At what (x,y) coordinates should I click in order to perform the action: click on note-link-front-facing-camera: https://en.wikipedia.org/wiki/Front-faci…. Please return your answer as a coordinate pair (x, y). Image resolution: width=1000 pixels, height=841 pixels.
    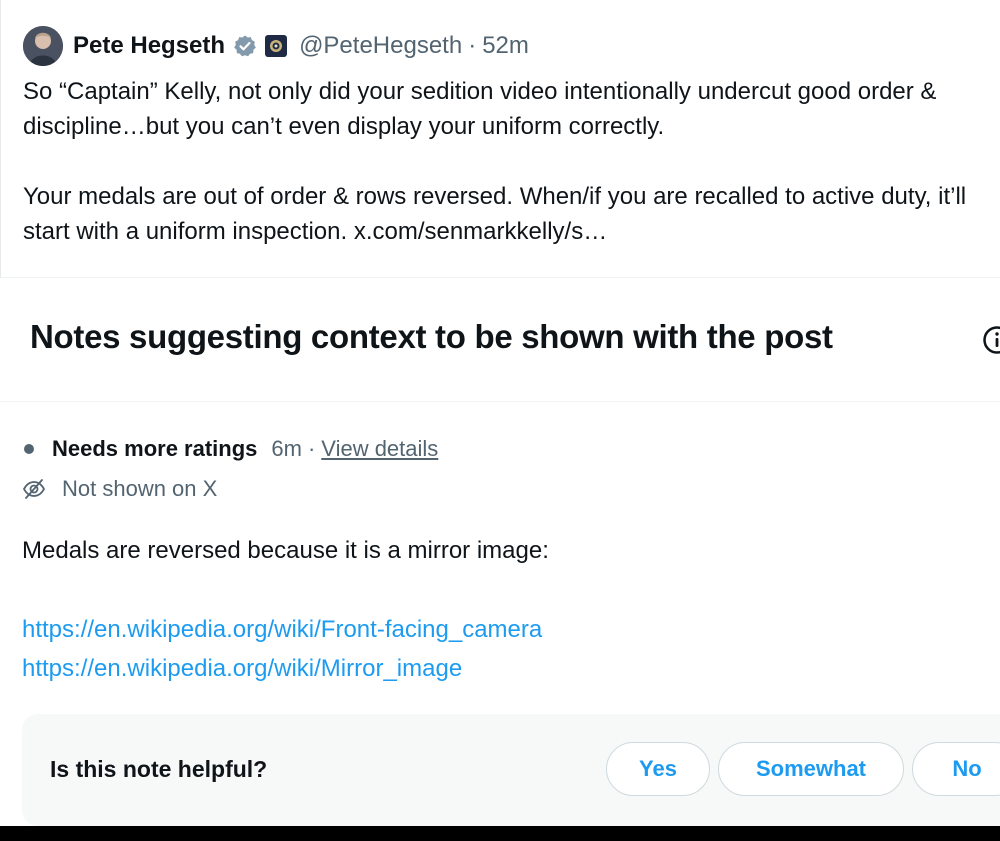
    Looking at the image, I should click on (282, 629).